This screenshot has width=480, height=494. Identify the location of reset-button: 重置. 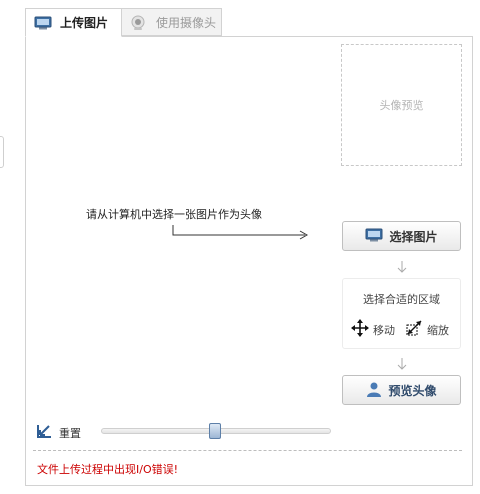
(59, 432).